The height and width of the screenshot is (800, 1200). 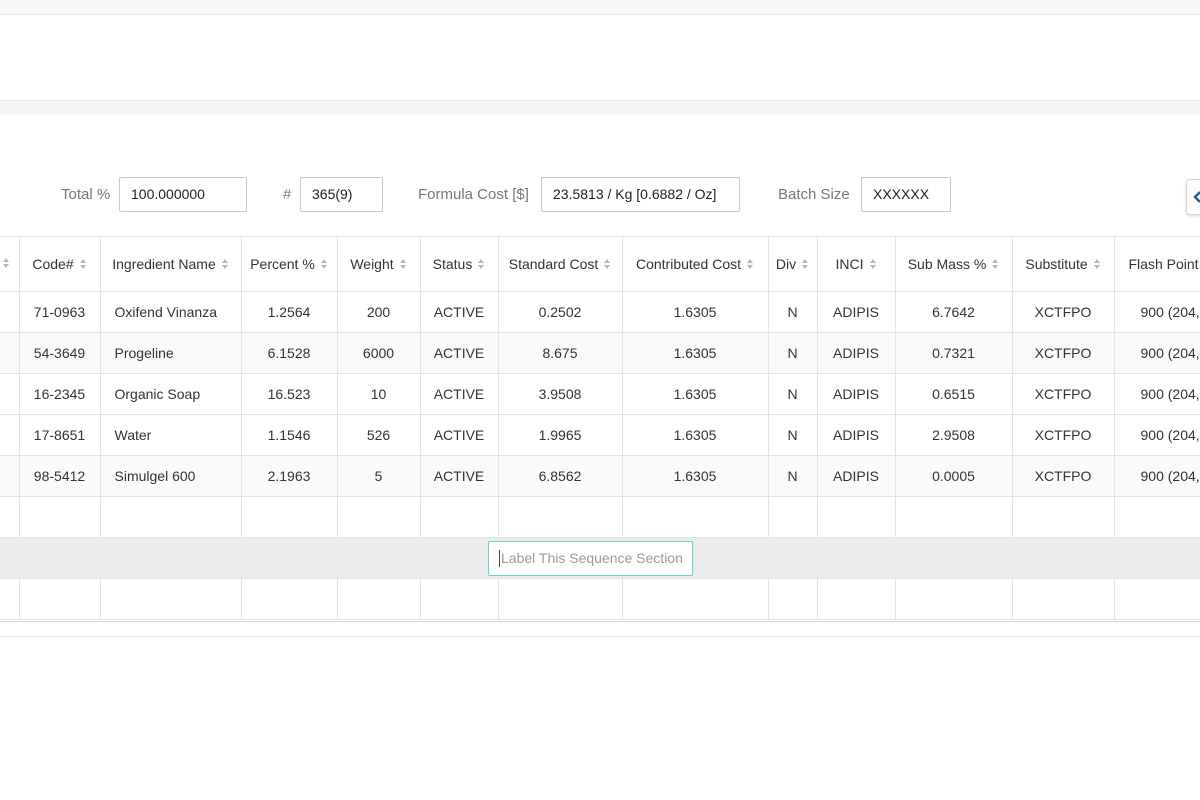 What do you see at coordinates (379, 476) in the screenshot?
I see `table-cell: 5` at bounding box center [379, 476].